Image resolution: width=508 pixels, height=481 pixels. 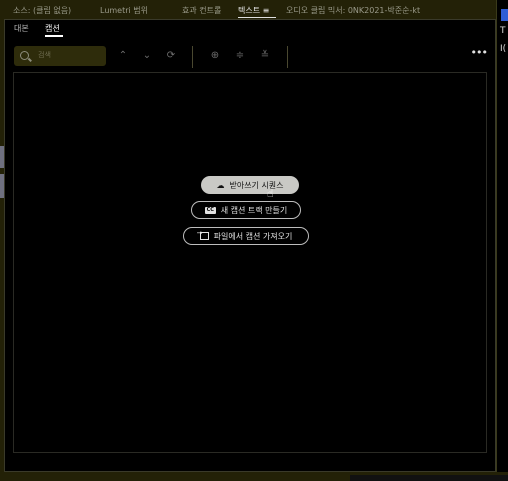 I want to click on search-icon, so click(x=24, y=55).